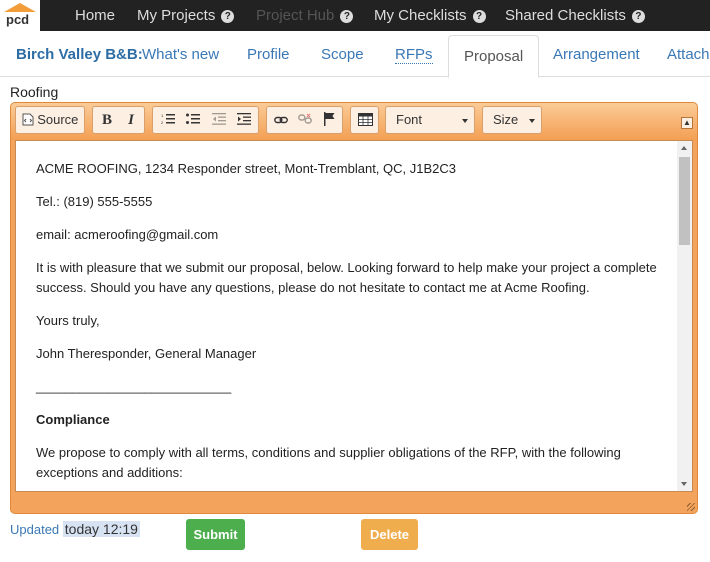 The image size is (710, 562). Describe the element at coordinates (162, 122) in the screenshot. I see `svg-text: 2` at that location.